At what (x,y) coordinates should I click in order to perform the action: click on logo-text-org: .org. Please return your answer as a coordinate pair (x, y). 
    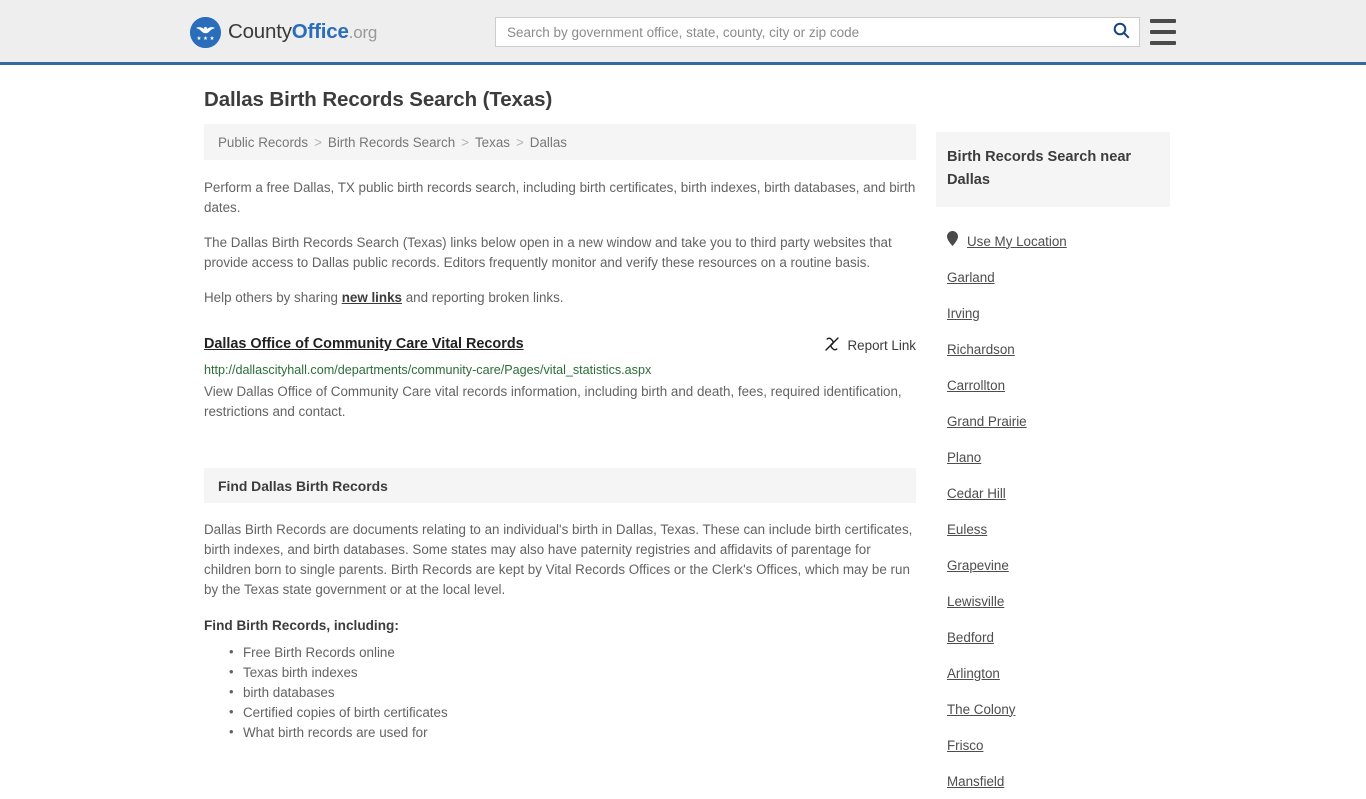
    Looking at the image, I should click on (363, 33).